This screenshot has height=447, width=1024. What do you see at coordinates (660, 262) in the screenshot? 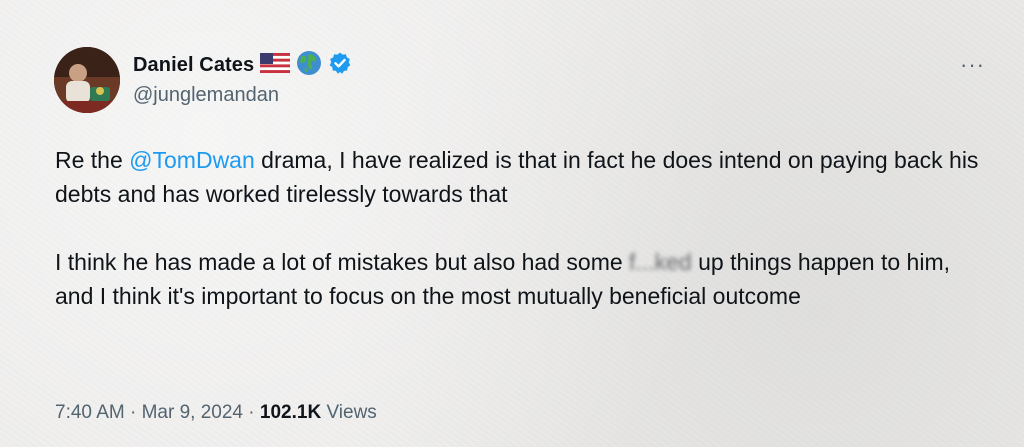
I see `censored-word: f...ked` at bounding box center [660, 262].